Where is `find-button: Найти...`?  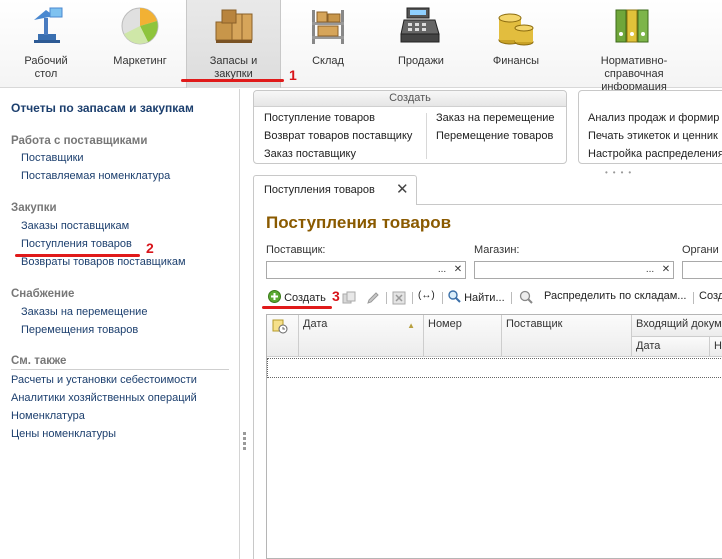 find-button: Найти... is located at coordinates (476, 297).